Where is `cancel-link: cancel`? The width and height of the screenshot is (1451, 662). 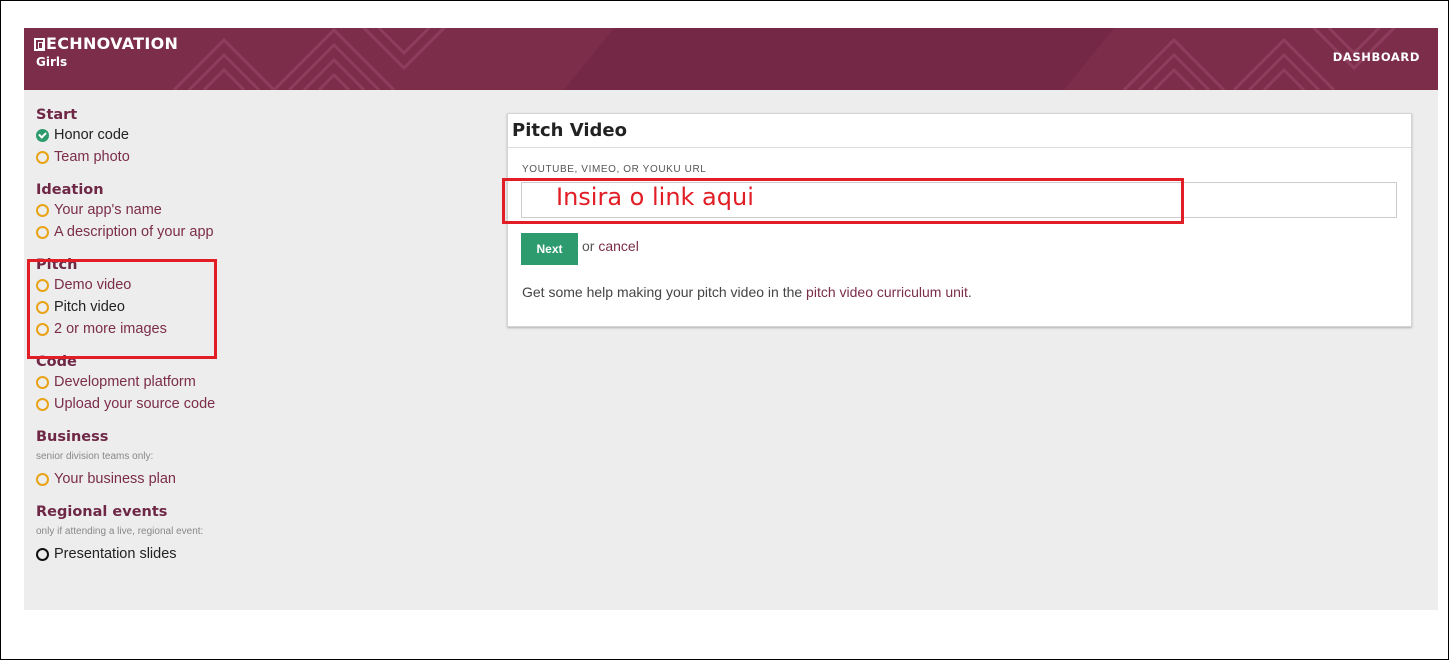 cancel-link: cancel is located at coordinates (618, 246).